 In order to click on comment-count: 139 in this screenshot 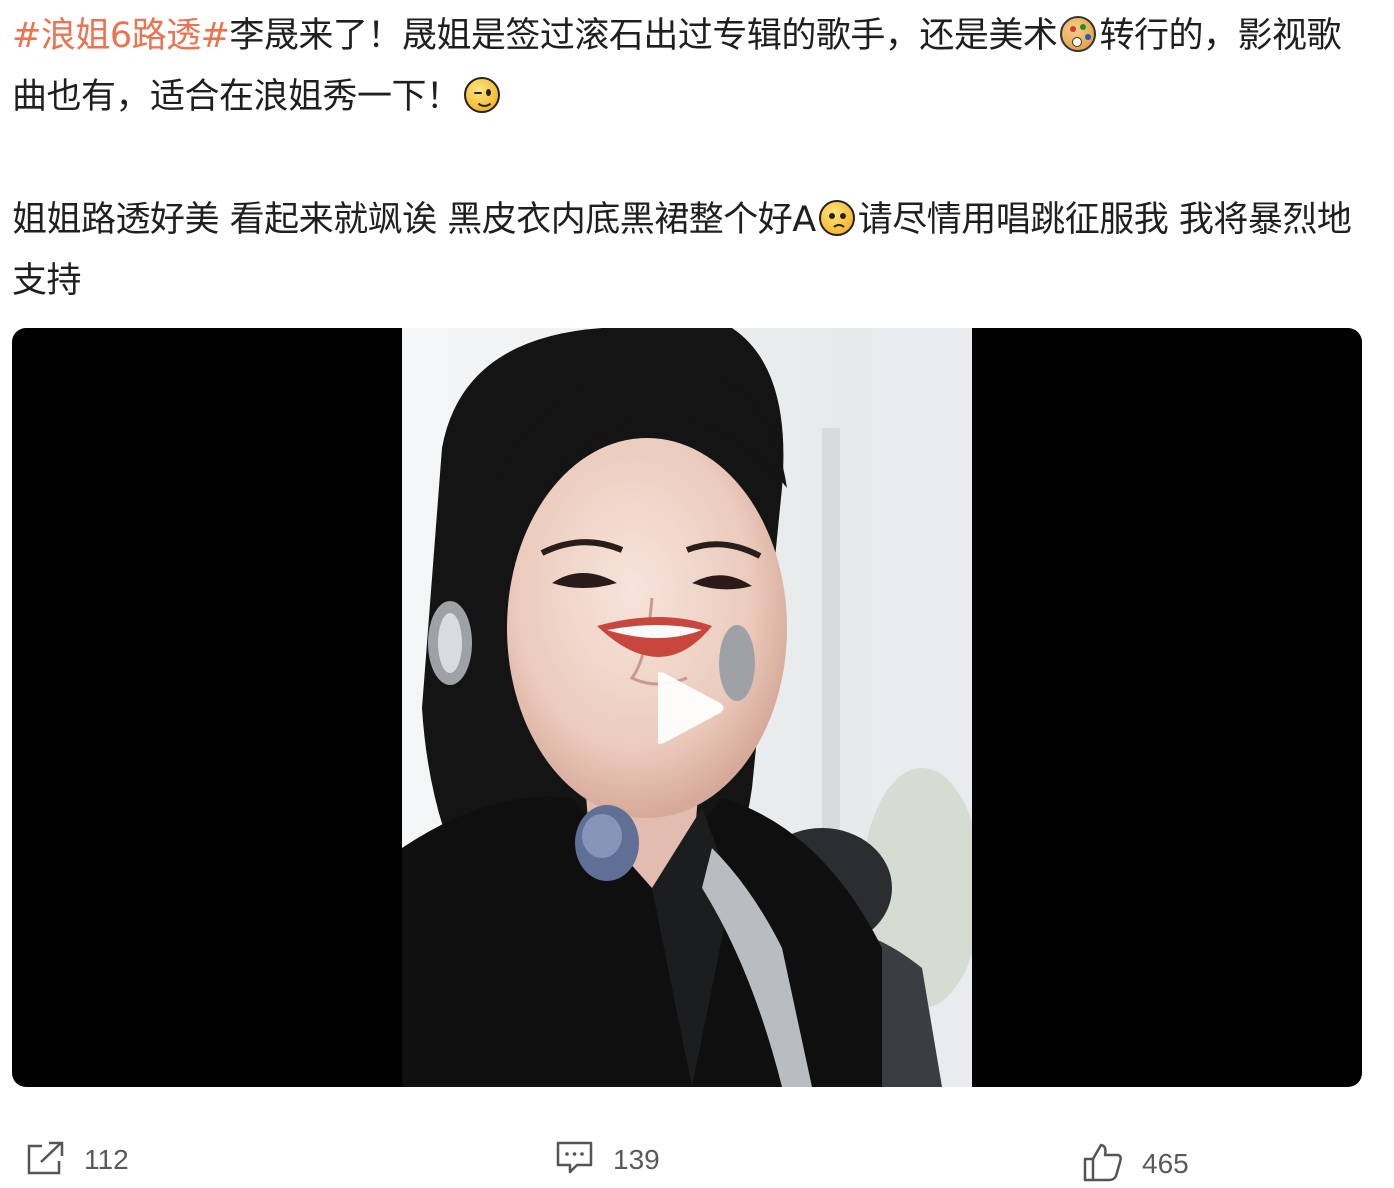, I will do `click(636, 1159)`.